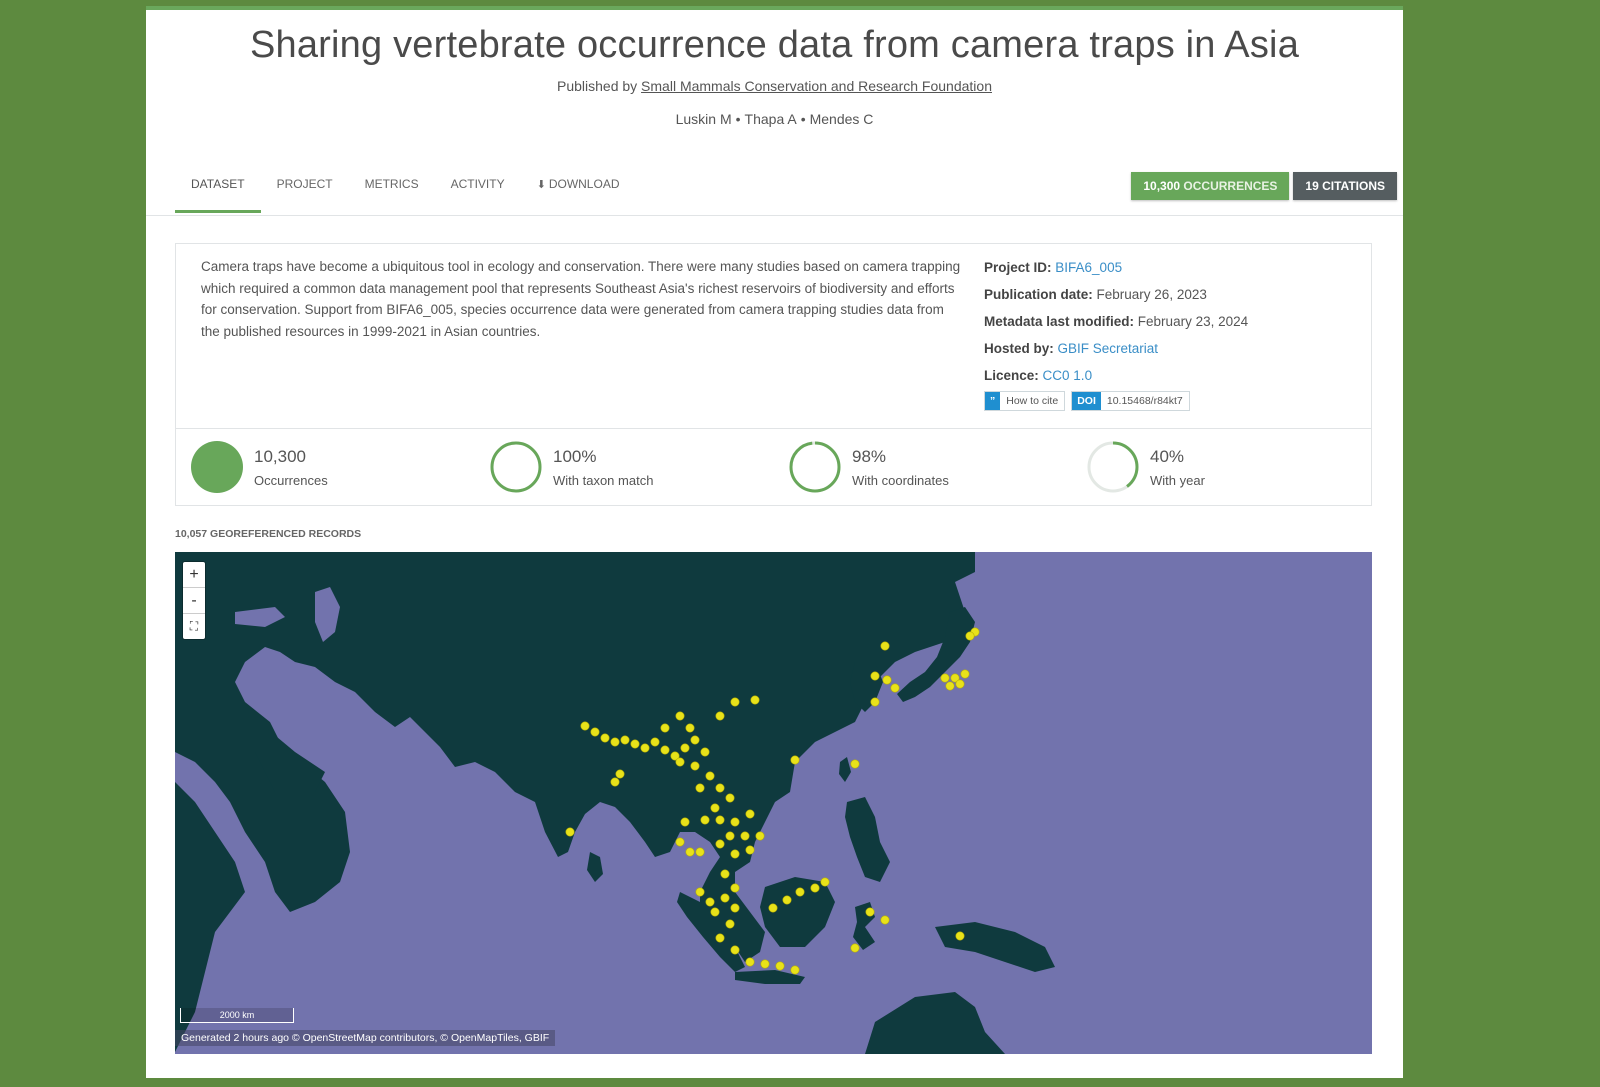 The image size is (1600, 1087). Describe the element at coordinates (1177, 480) in the screenshot. I see `stat-label: With year` at that location.